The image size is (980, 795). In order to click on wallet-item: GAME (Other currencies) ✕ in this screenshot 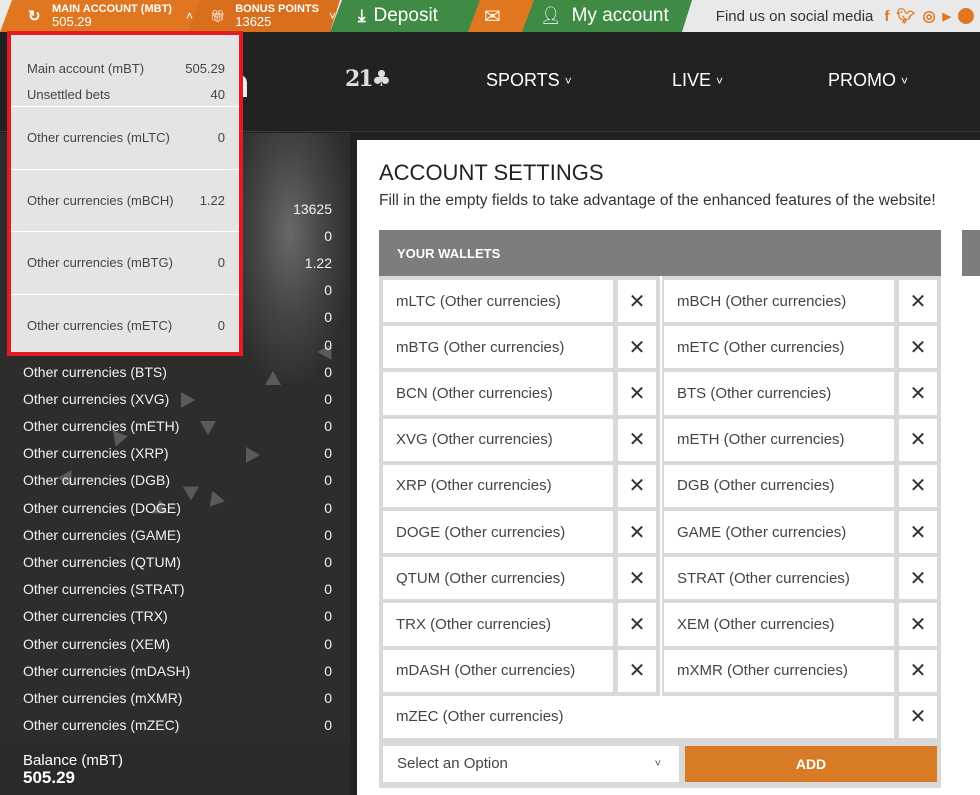, I will do `click(800, 533)`.